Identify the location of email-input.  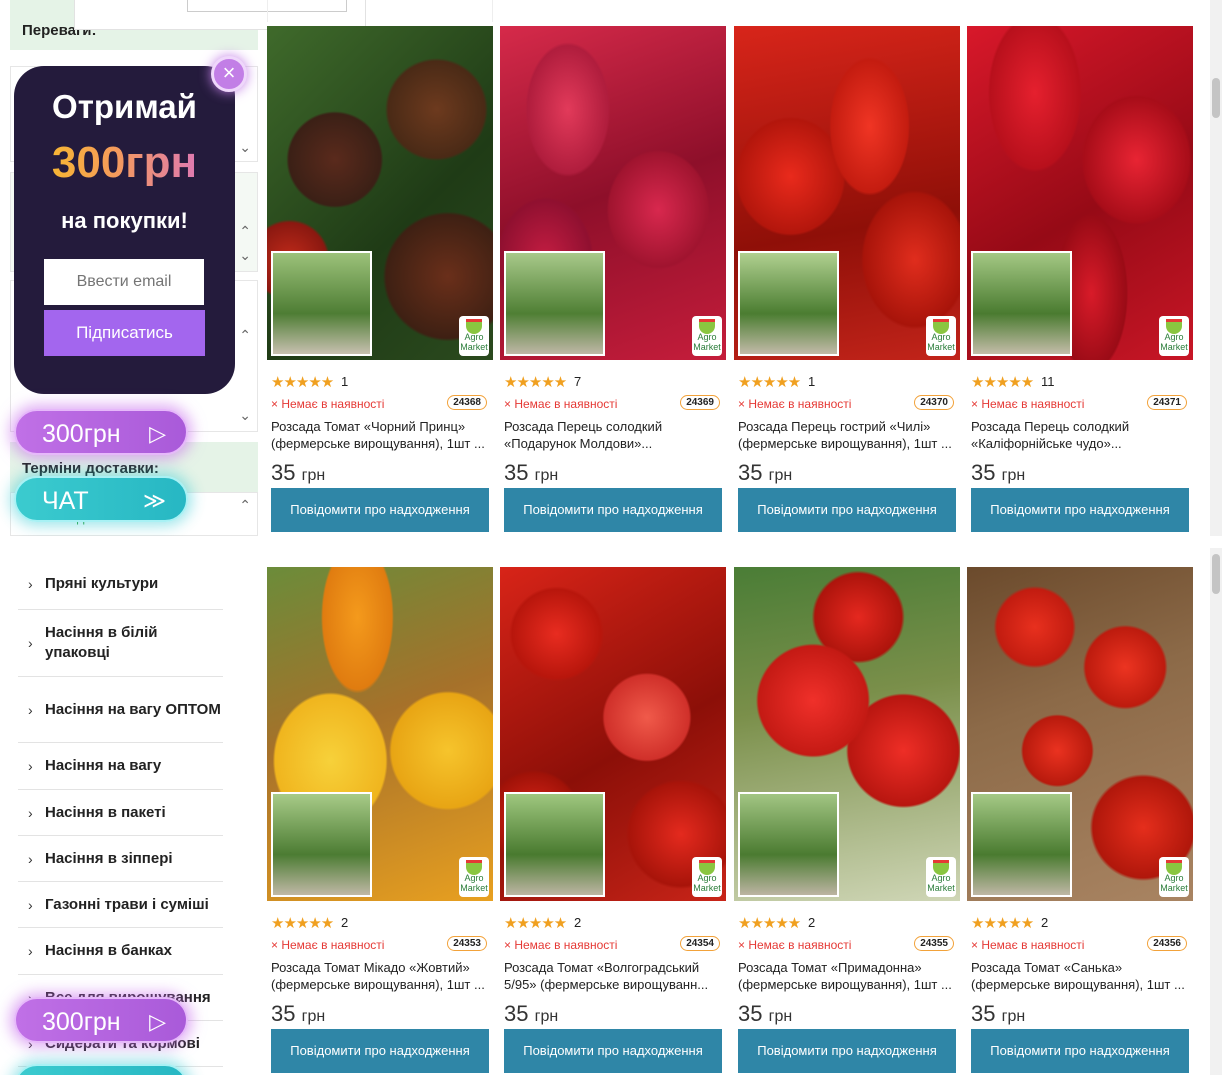
(124, 282).